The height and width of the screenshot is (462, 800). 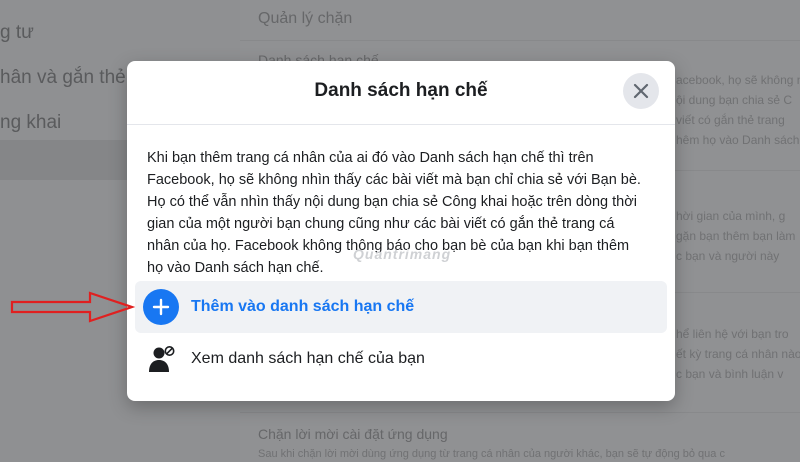 What do you see at coordinates (353, 434) in the screenshot?
I see `block-app-invites-title: Chặn lời mời cài đặt ứng dụng` at bounding box center [353, 434].